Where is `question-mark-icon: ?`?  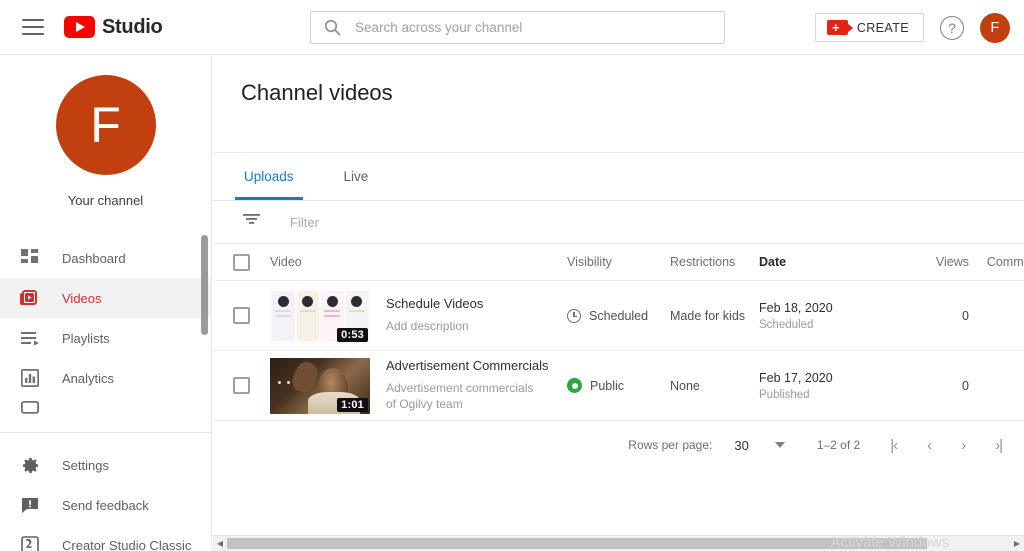 question-mark-icon: ? is located at coordinates (952, 27).